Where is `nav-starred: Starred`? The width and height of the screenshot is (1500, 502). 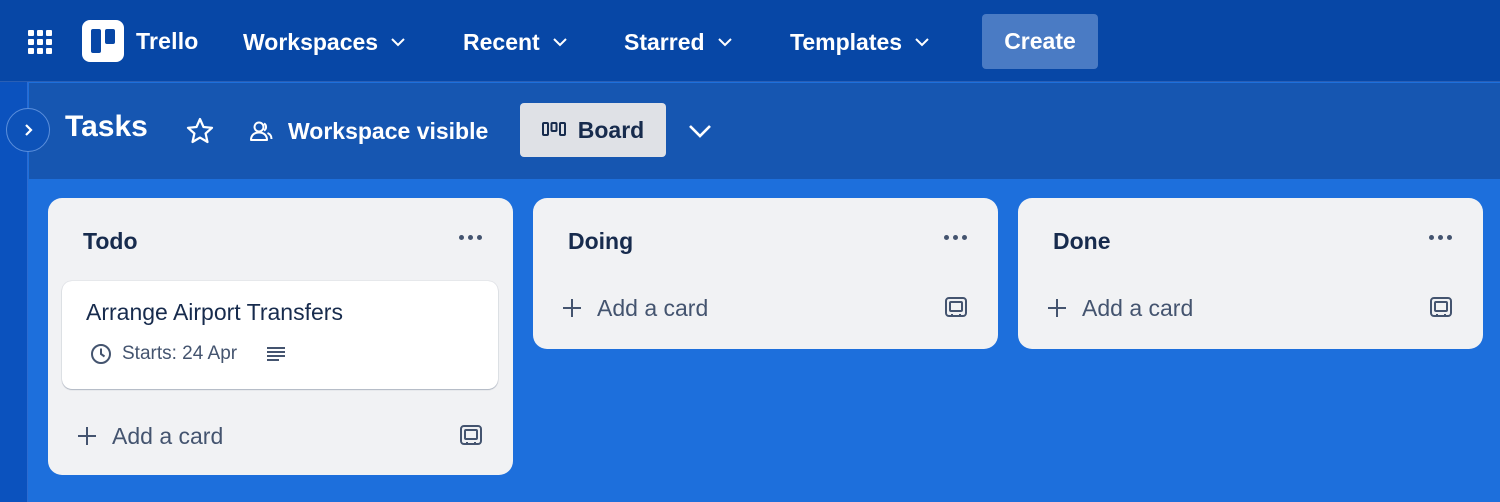 nav-starred: Starred is located at coordinates (678, 42).